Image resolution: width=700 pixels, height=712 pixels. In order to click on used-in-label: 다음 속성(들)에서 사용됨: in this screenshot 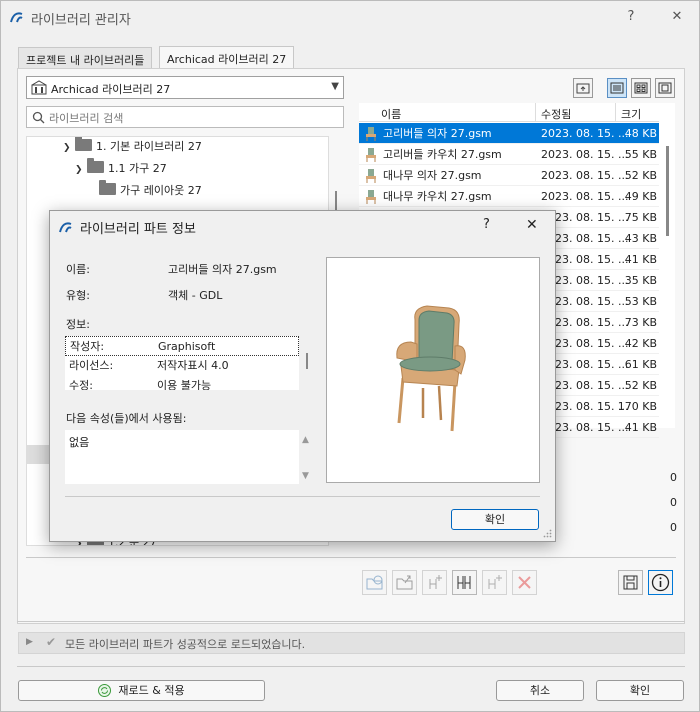, I will do `click(126, 418)`.